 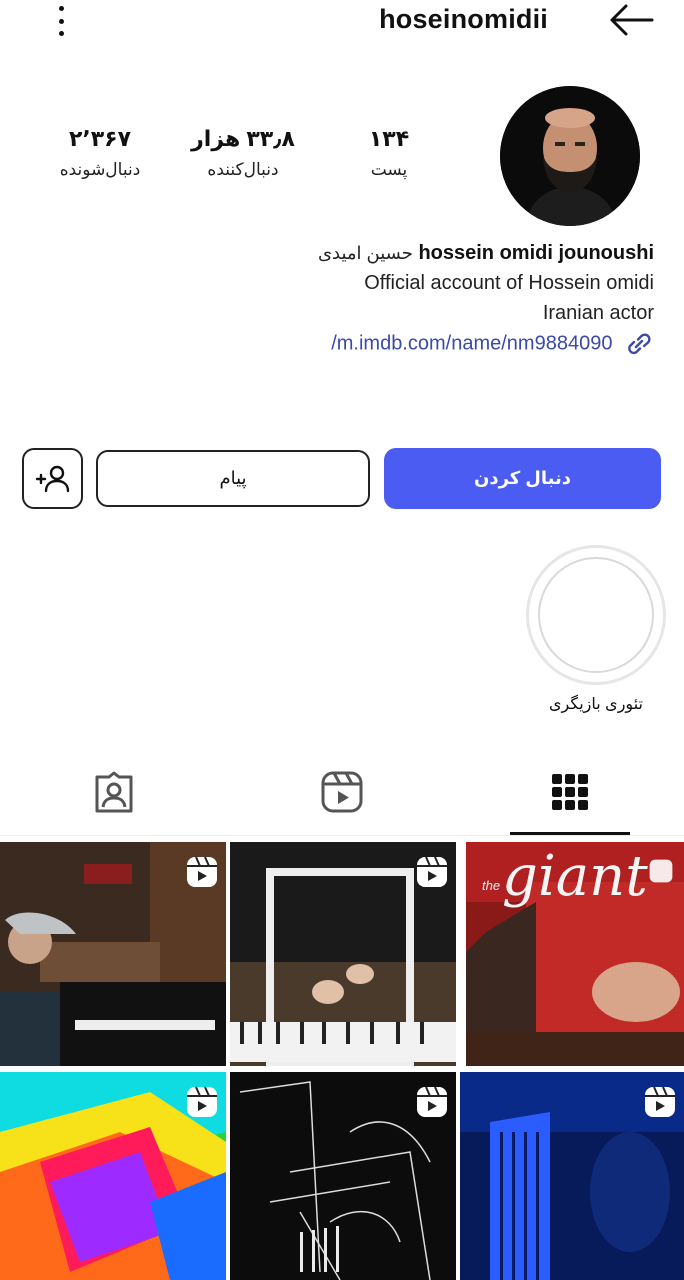 What do you see at coordinates (596, 704) in the screenshot?
I see `highlight-label: تئوری بازیگری` at bounding box center [596, 704].